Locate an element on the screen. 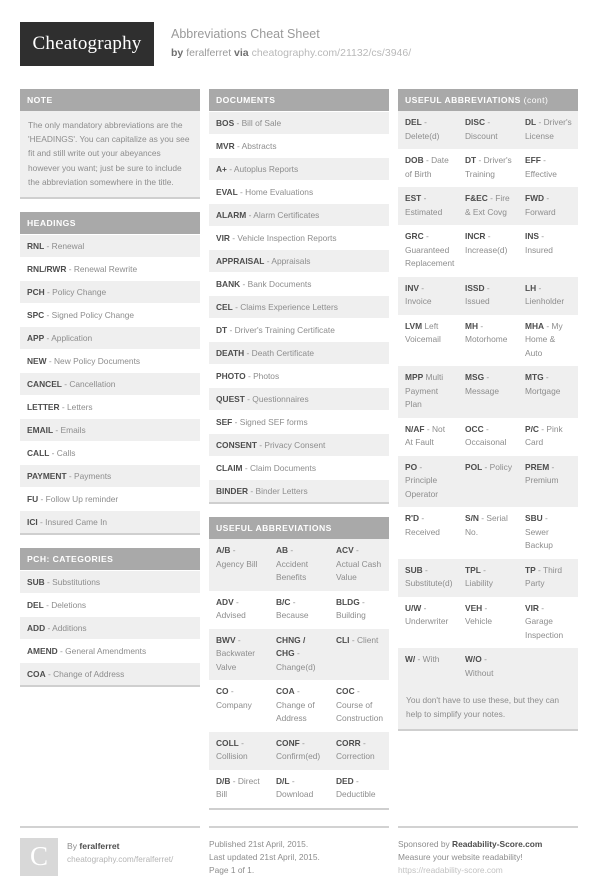 The width and height of the screenshot is (600, 878). abbreviation-cell: MTG - Mortgage is located at coordinates (548, 392).